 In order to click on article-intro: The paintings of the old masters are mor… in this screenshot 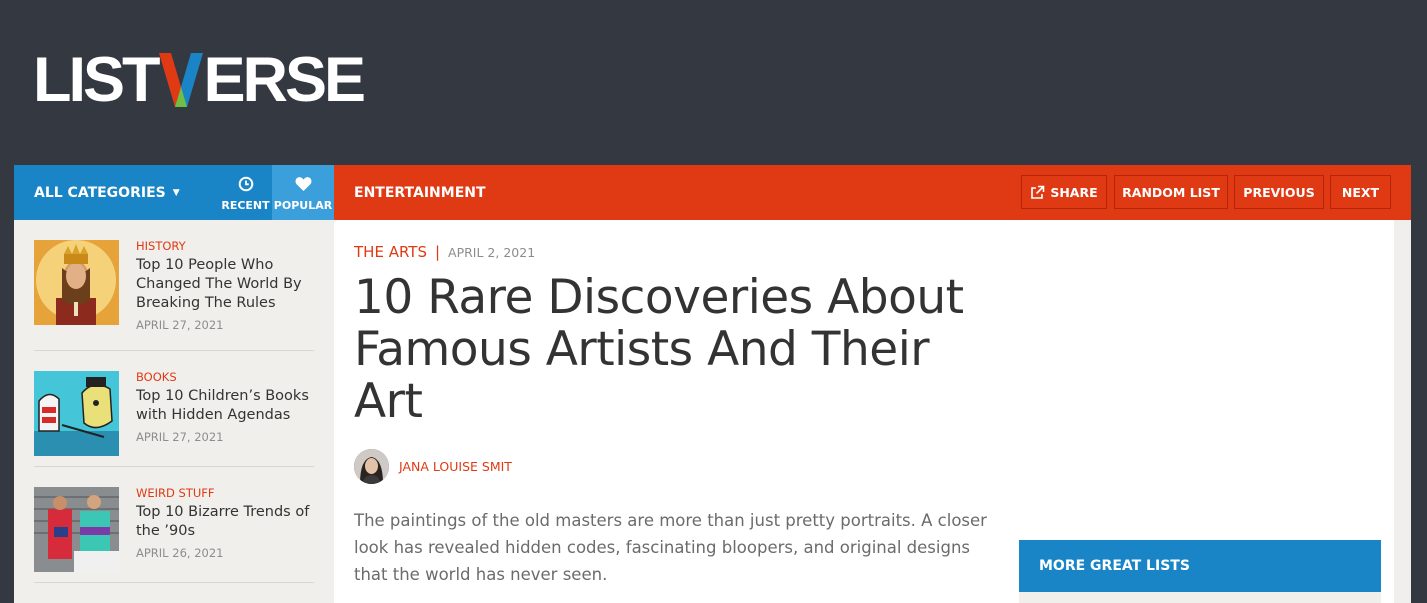, I will do `click(670, 547)`.